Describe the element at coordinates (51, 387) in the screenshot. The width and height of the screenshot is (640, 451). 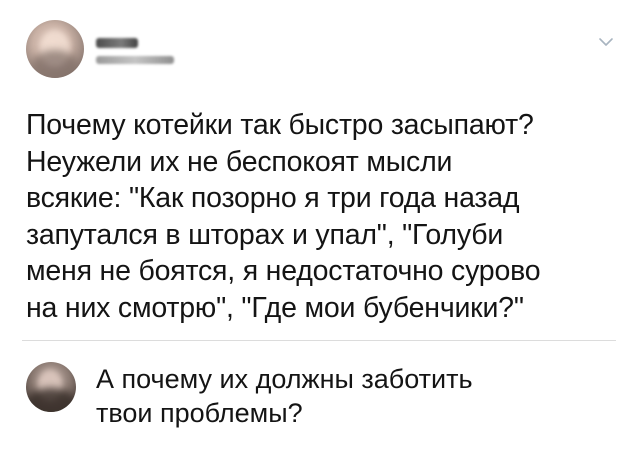
I see `reply-author-avatar` at that location.